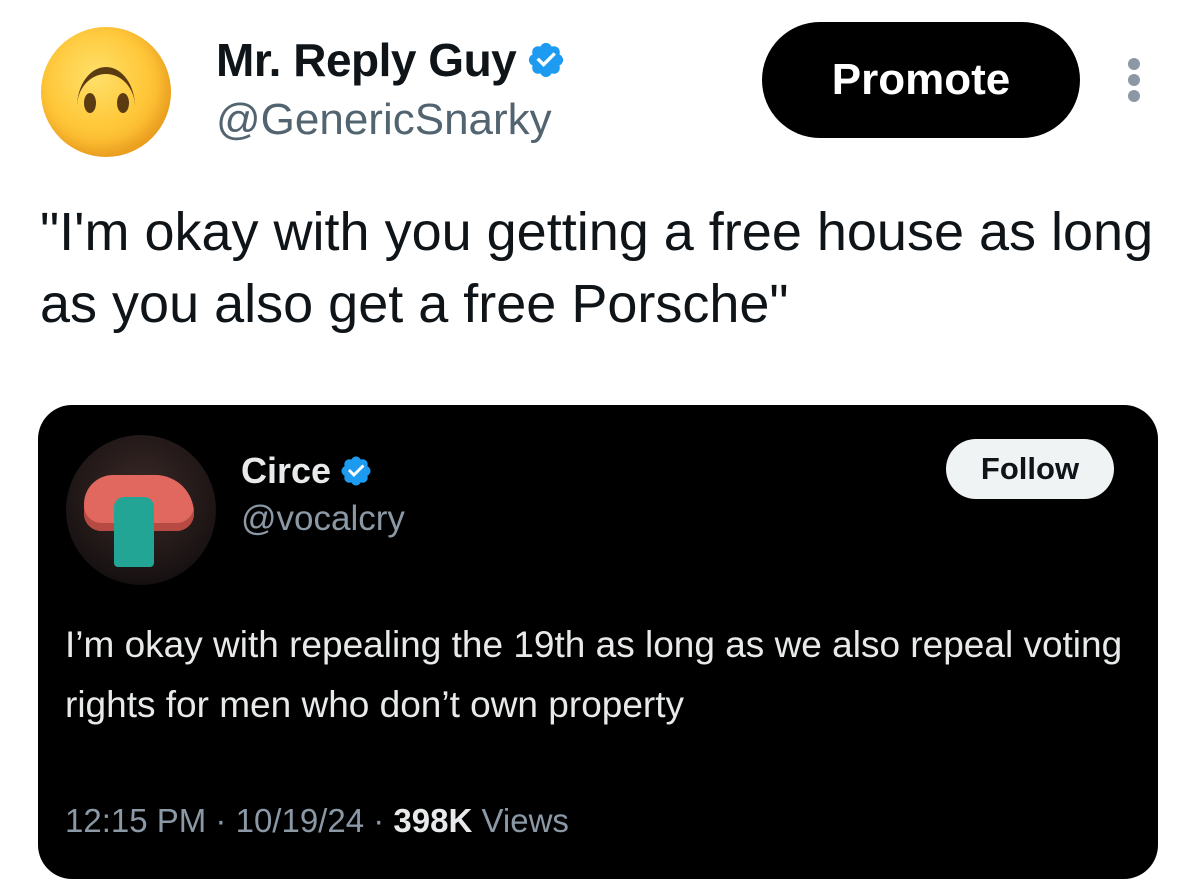 This screenshot has width=1200, height=896. What do you see at coordinates (323, 519) in the screenshot?
I see `quoted-author-handle: @vocalcry` at bounding box center [323, 519].